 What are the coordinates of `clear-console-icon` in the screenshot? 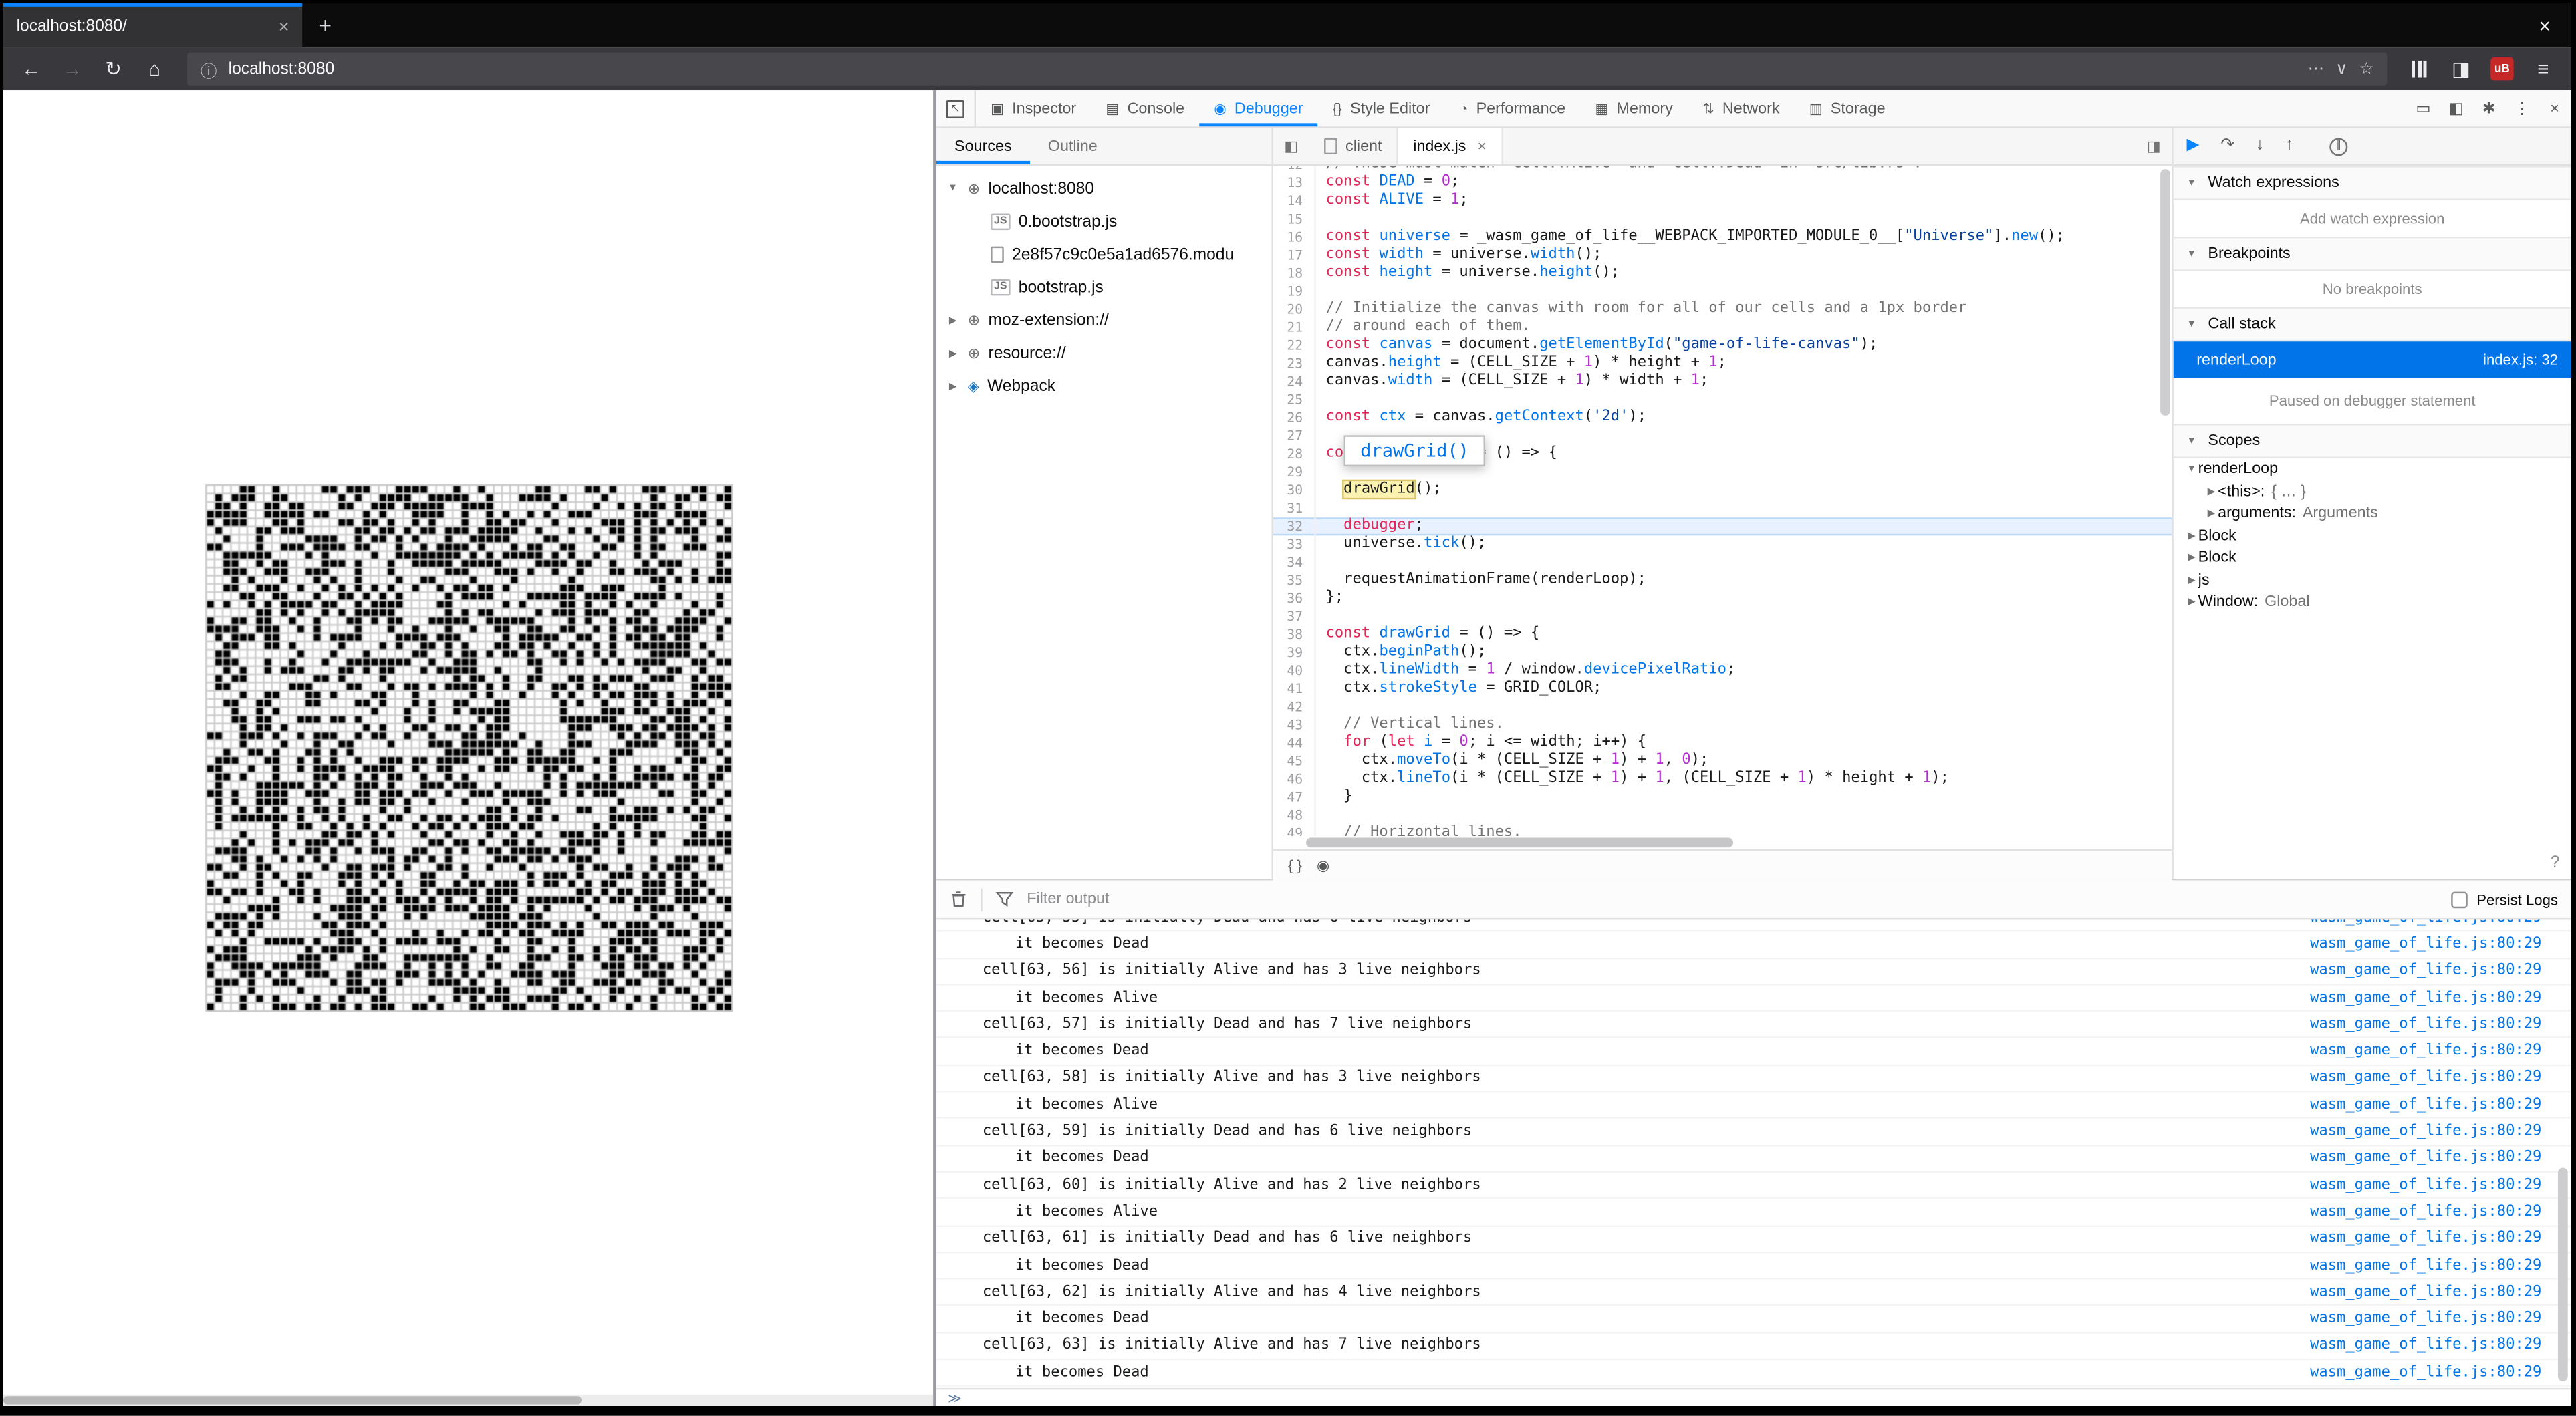 It's located at (959, 899).